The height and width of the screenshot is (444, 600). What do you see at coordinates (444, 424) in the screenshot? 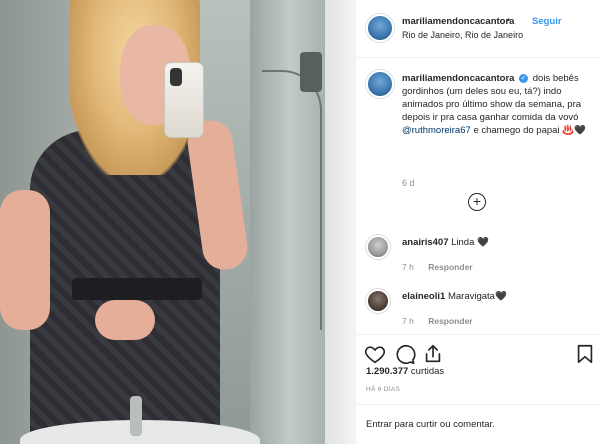
I see `comment-prompt-rest: para curtir ou comentar.` at bounding box center [444, 424].